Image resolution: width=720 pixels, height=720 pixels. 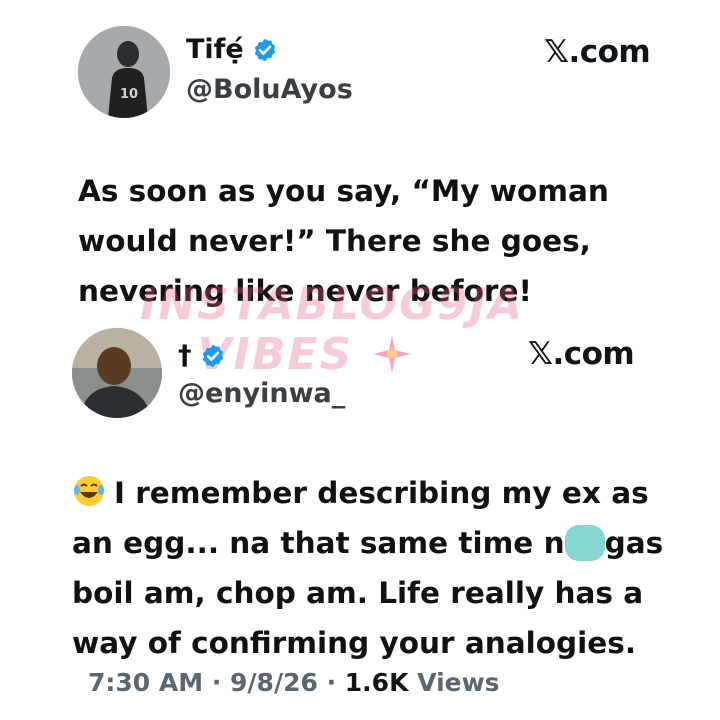 I want to click on tweet-line: As soon as you say, “My woman, so click(x=343, y=191).